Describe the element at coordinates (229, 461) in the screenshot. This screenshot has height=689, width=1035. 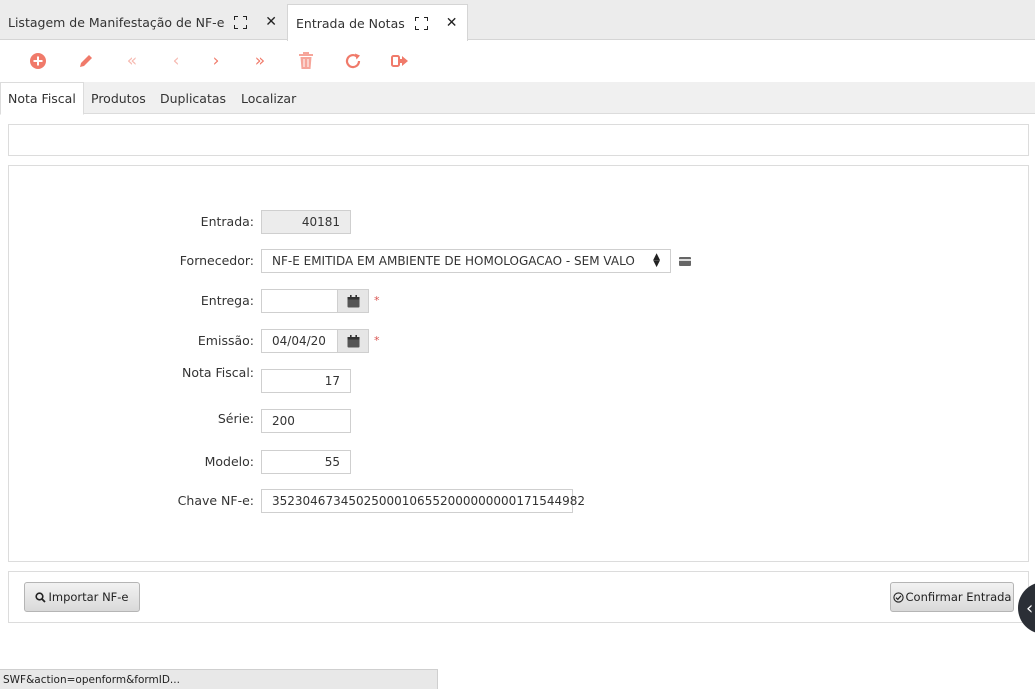
I see `modelo-label: Modelo:` at that location.